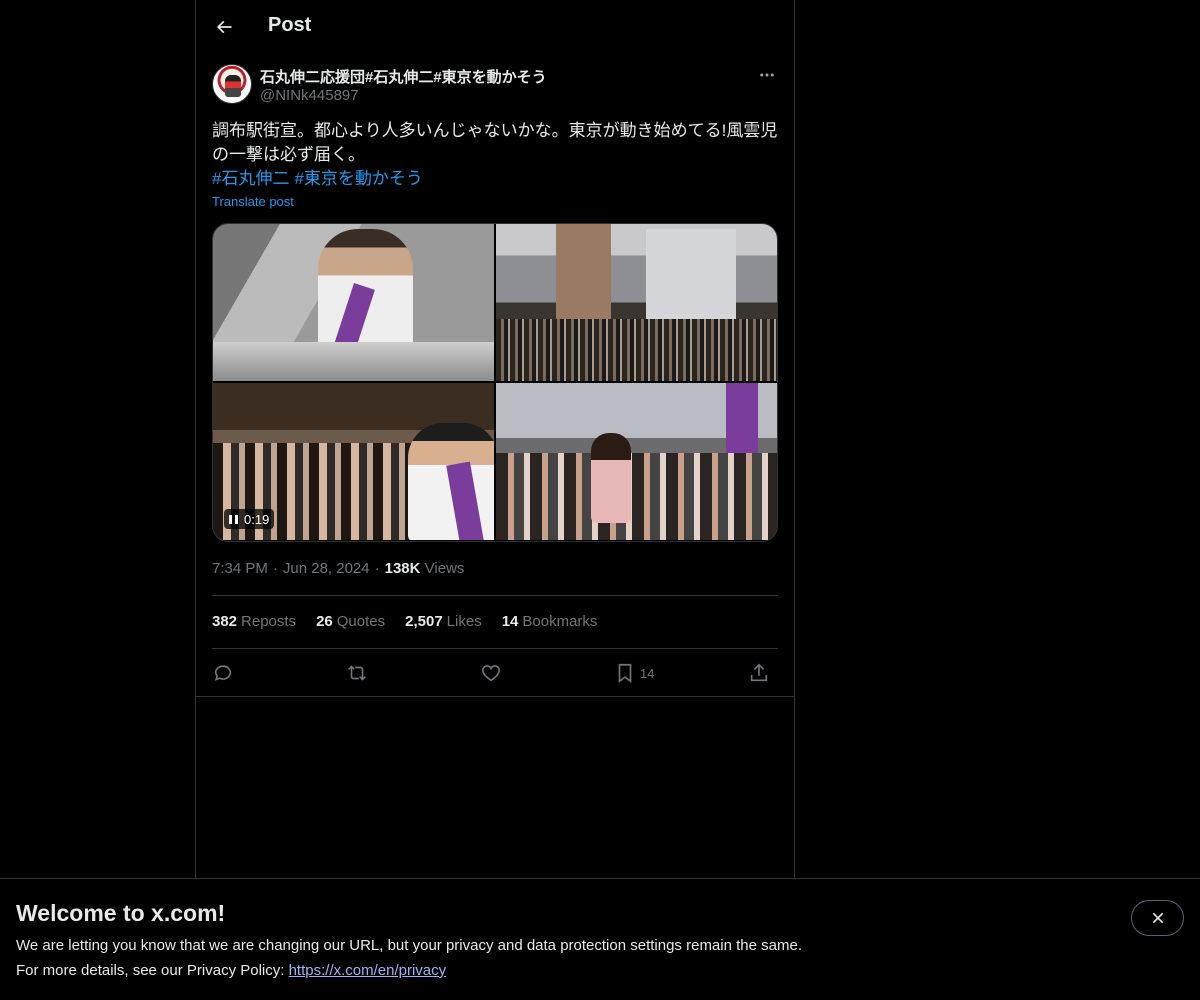 This screenshot has width=1200, height=1000. I want to click on reply-button, so click(223, 673).